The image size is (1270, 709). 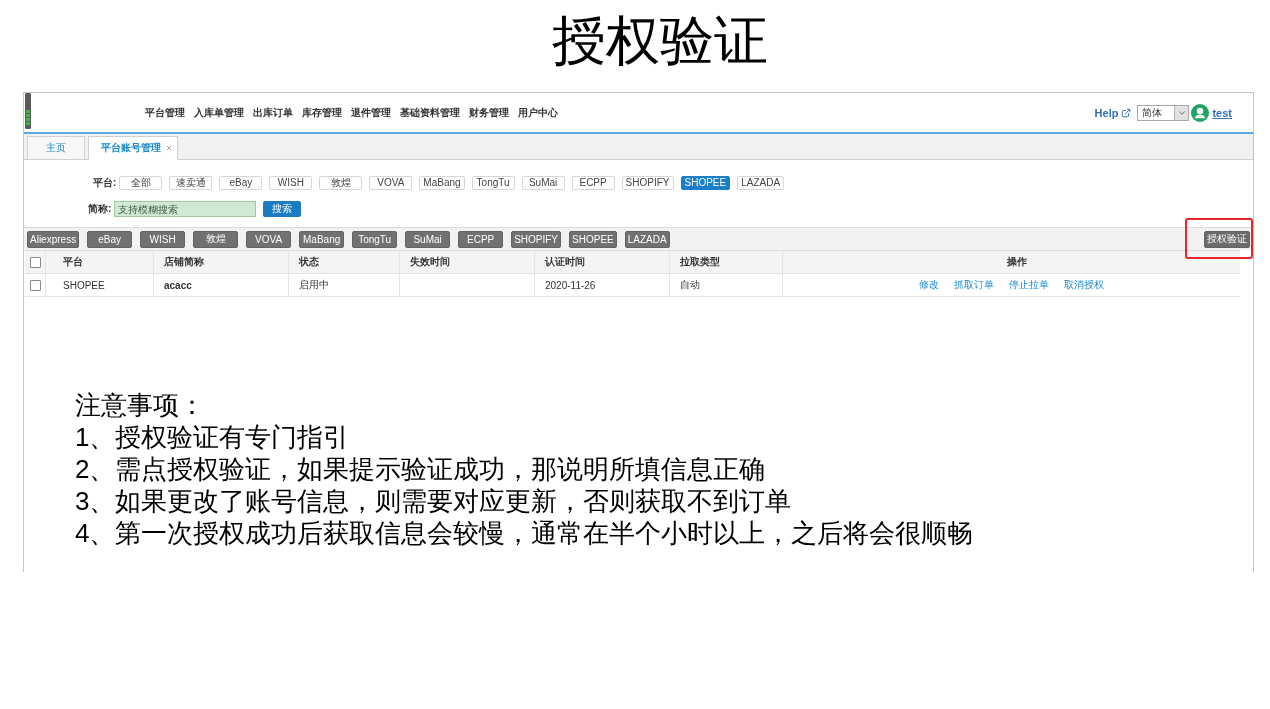 I want to click on language-select: 简体, so click(x=1163, y=112).